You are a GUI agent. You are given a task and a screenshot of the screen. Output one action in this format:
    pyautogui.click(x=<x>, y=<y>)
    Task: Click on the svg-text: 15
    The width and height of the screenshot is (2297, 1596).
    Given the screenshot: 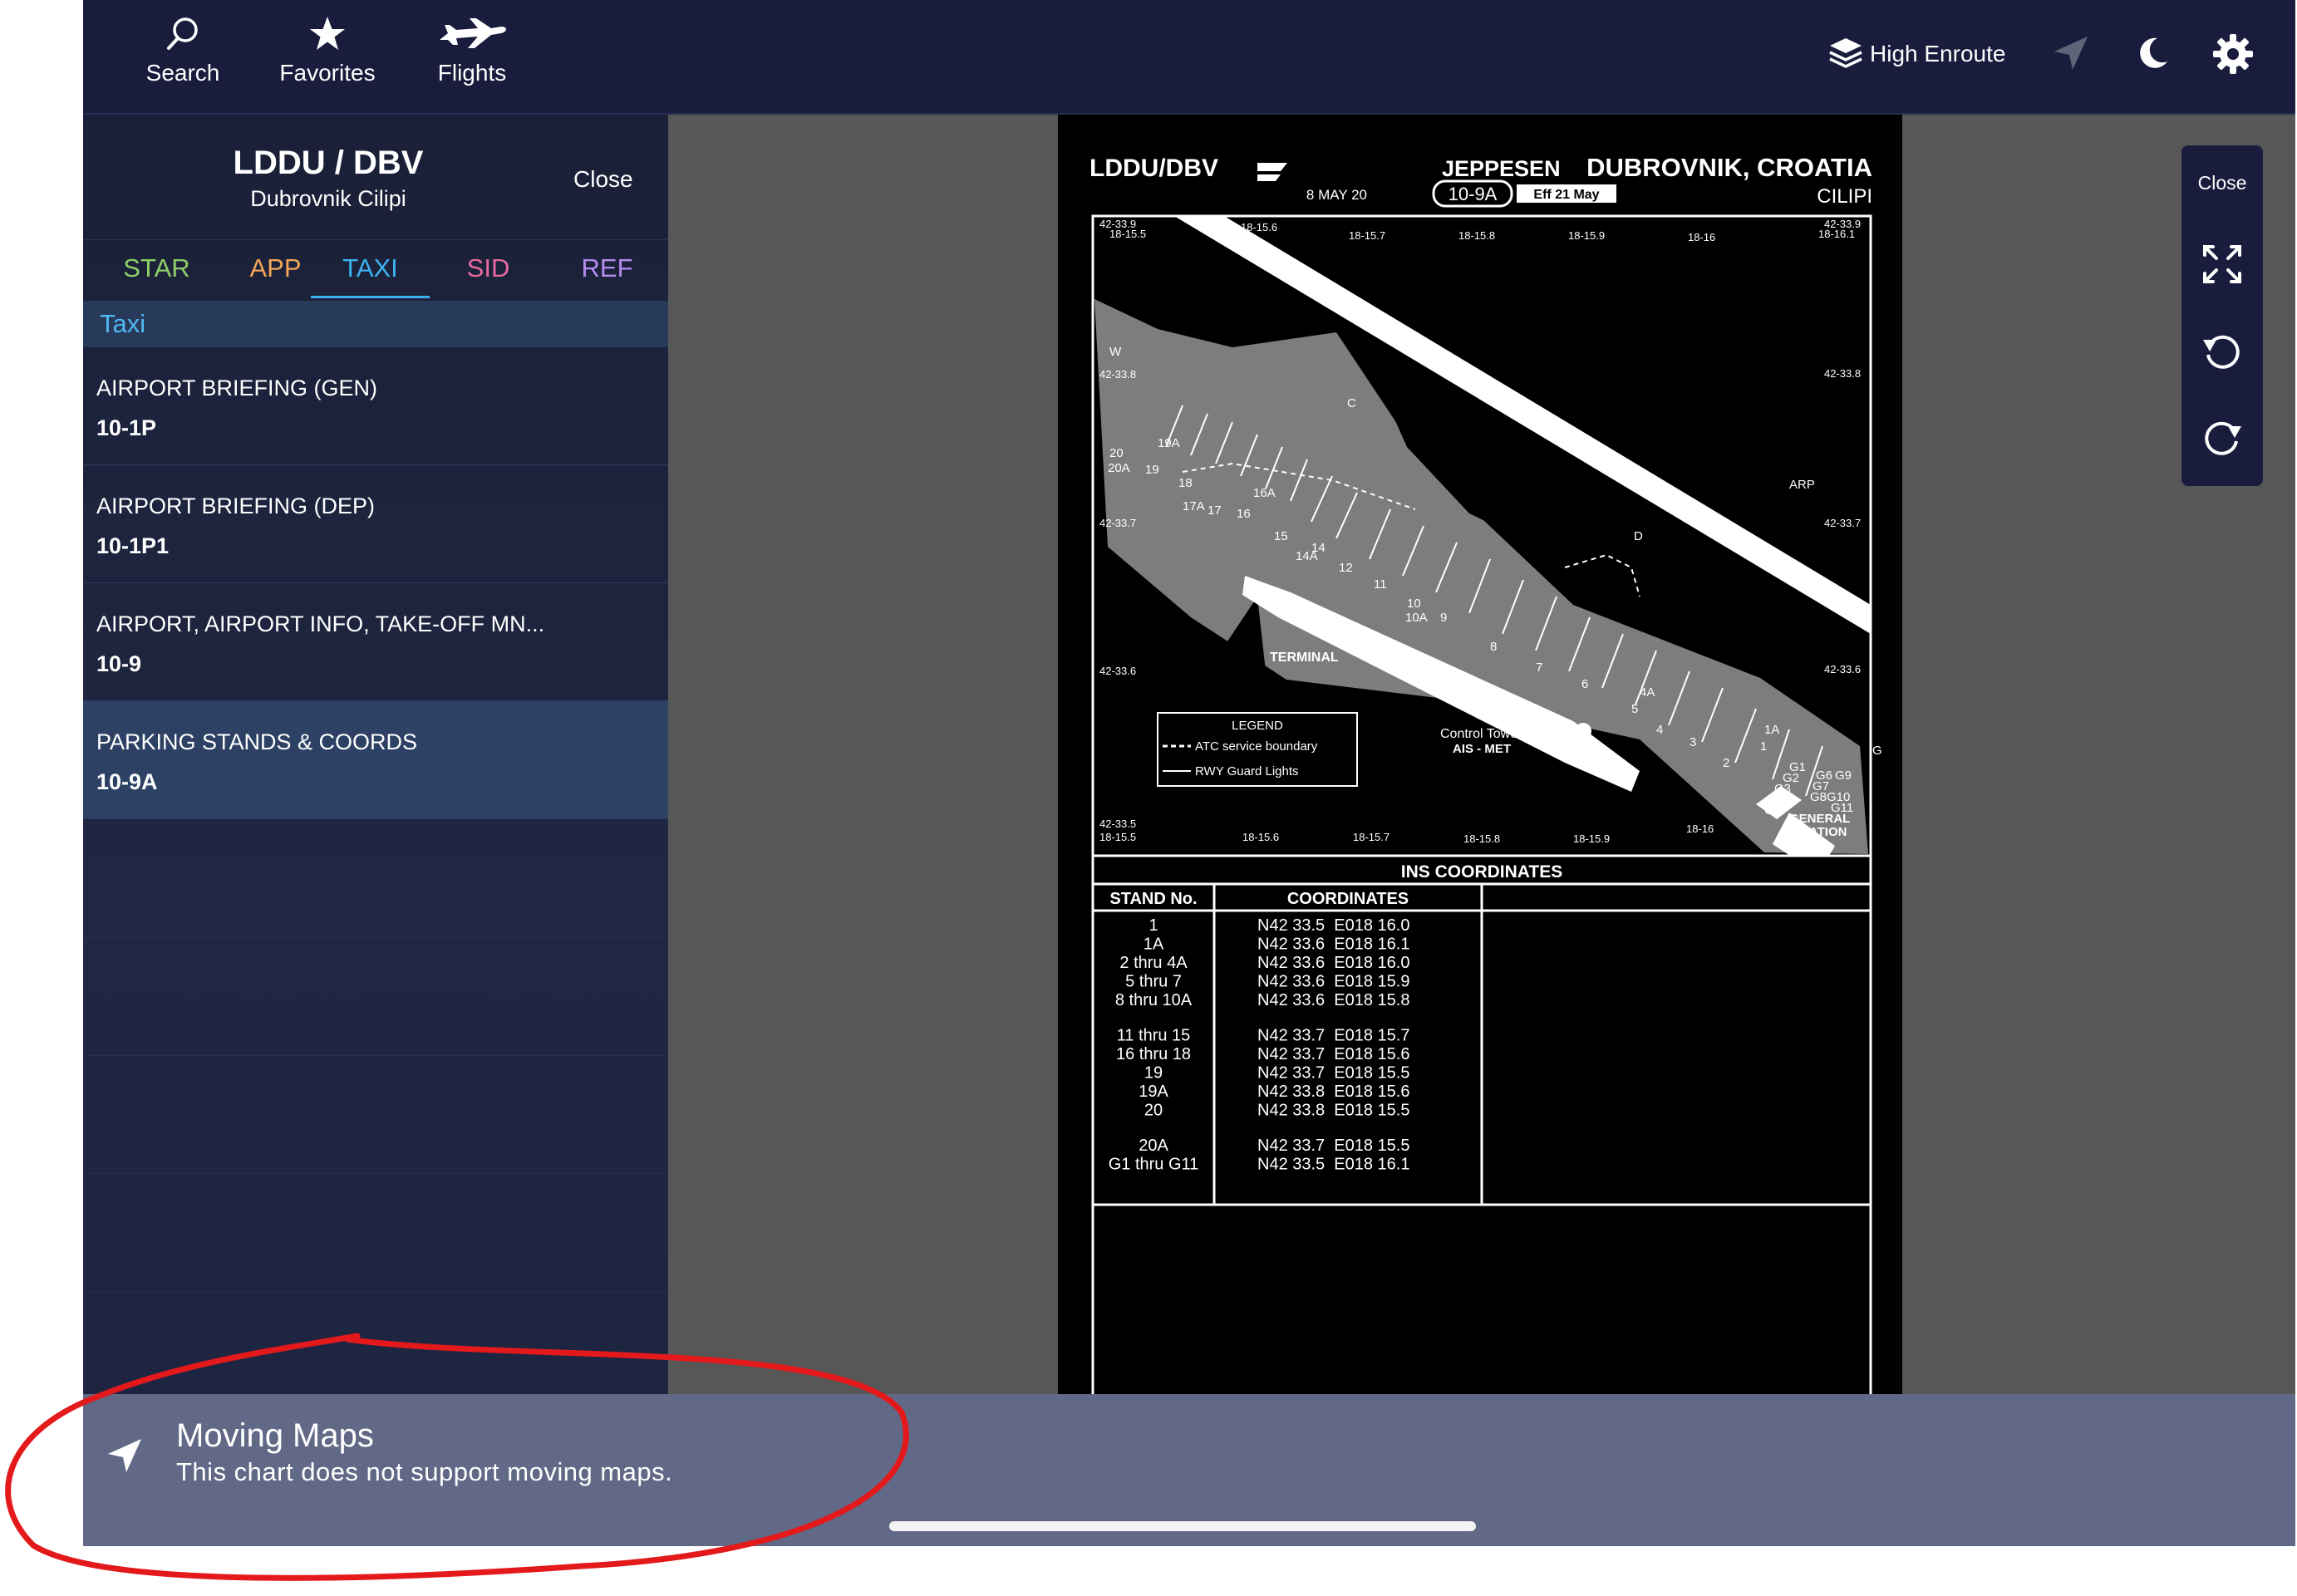 What is the action you would take?
    pyautogui.click(x=1281, y=536)
    